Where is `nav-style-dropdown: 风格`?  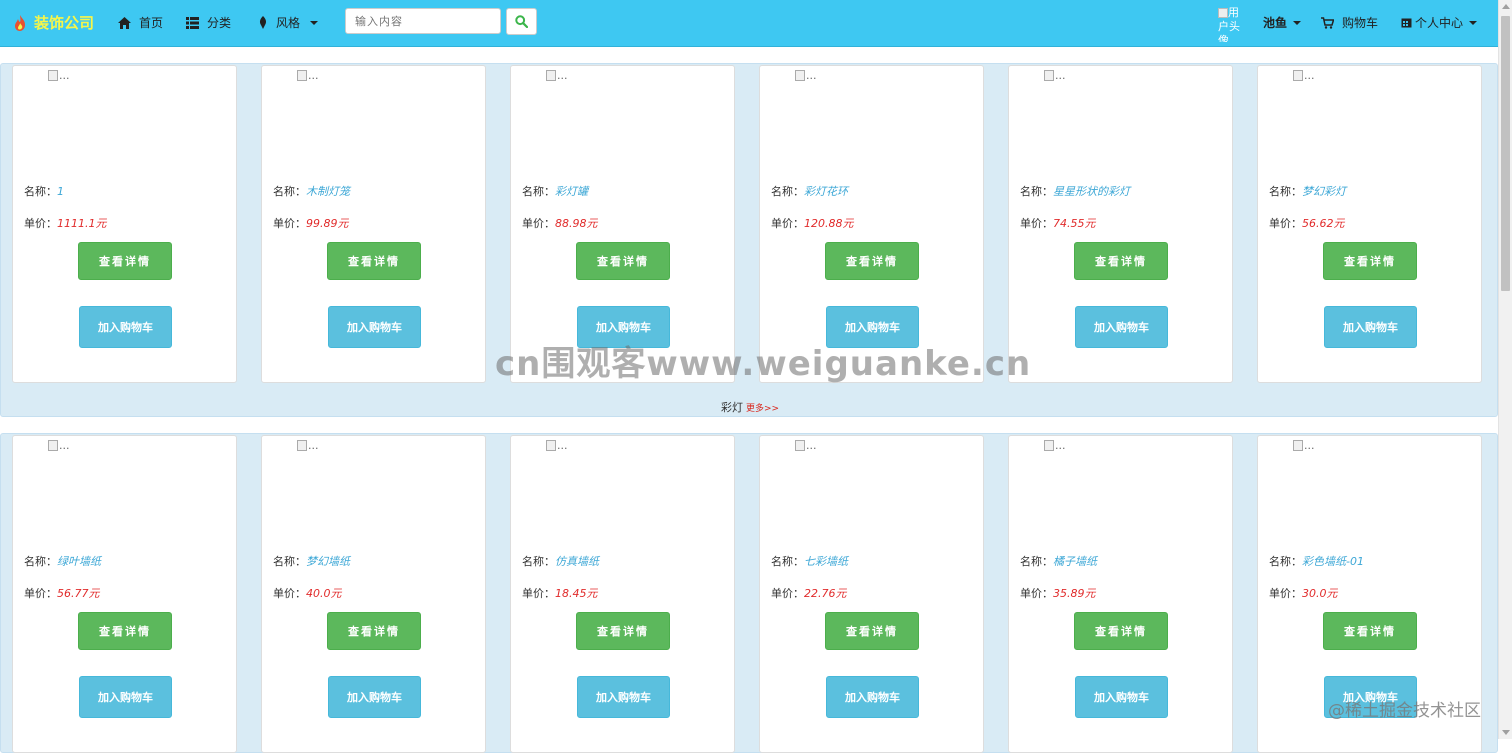 nav-style-dropdown: 风格 is located at coordinates (288, 22).